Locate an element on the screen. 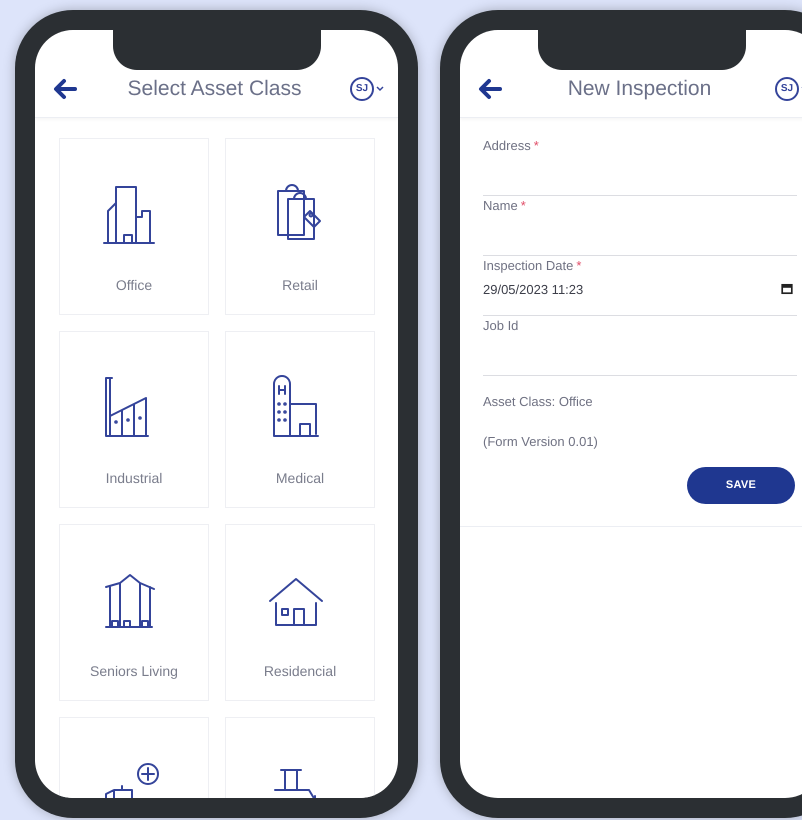 This screenshot has width=802, height=820. screen-title: New Inspection is located at coordinates (639, 89).